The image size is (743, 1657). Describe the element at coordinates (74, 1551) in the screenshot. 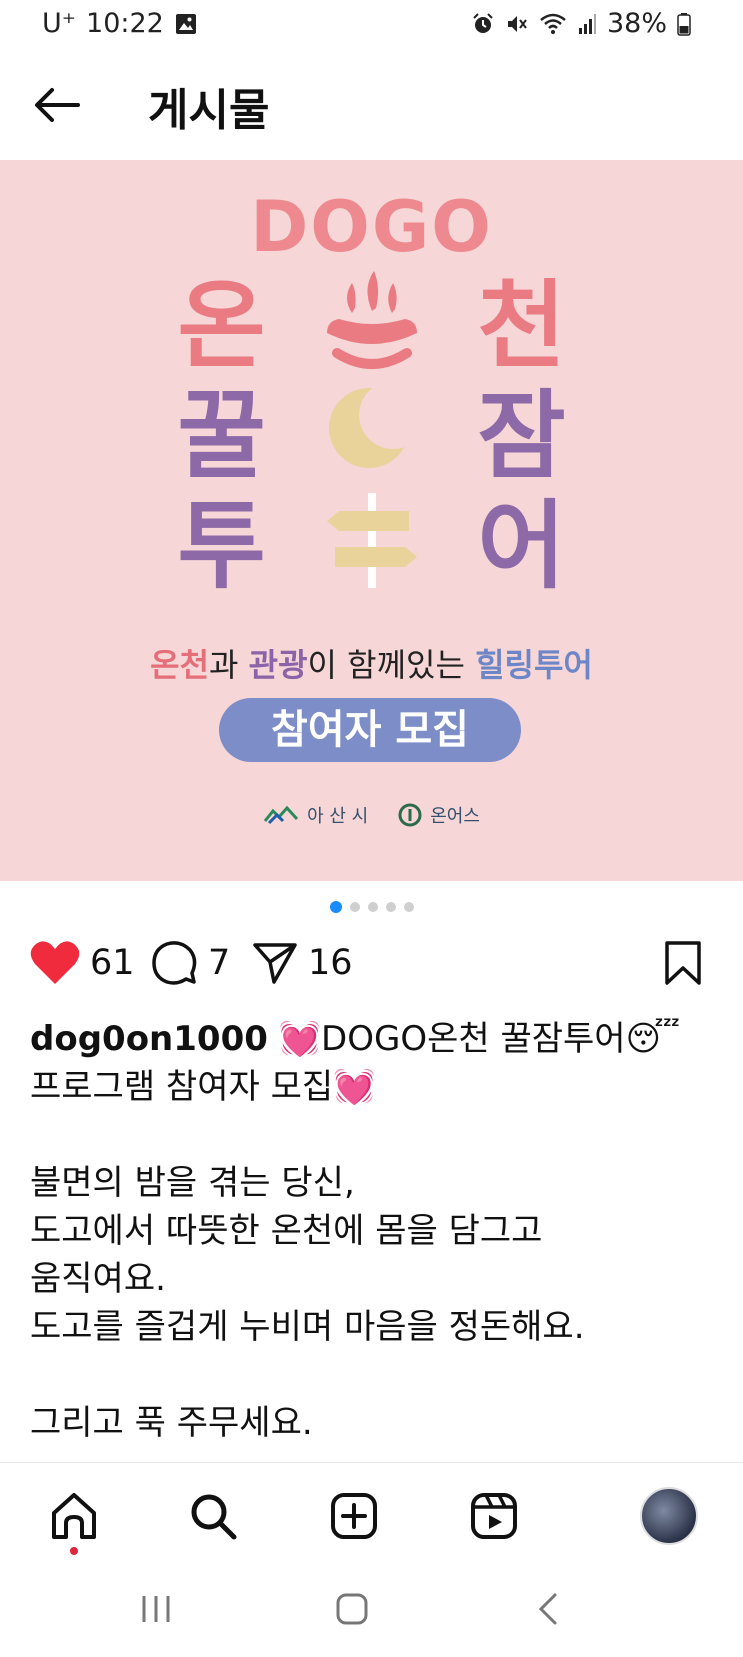

I see `home-notification-dot` at that location.